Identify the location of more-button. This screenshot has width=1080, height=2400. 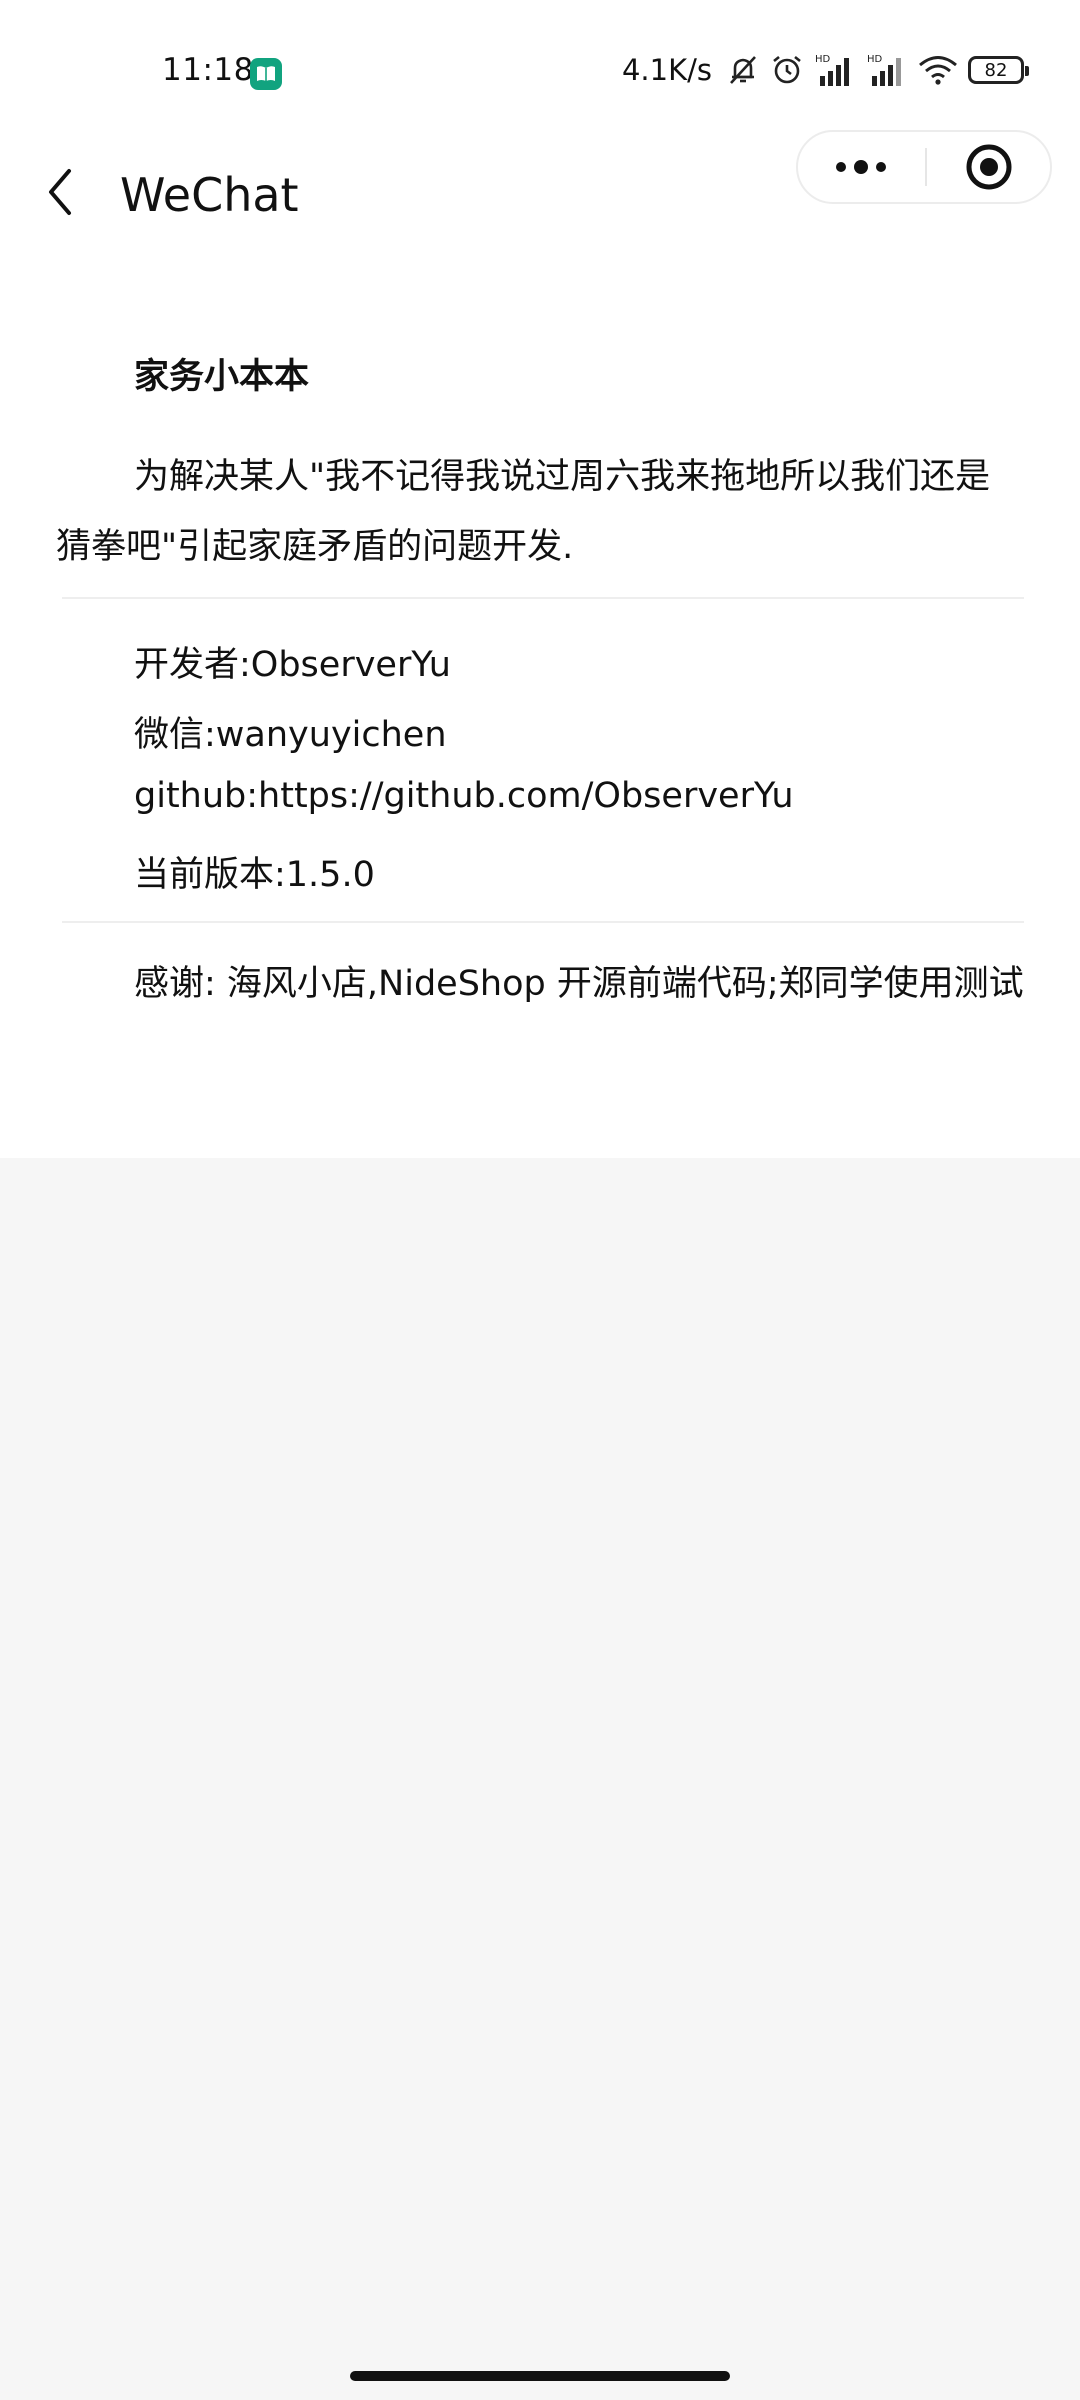
(861, 167).